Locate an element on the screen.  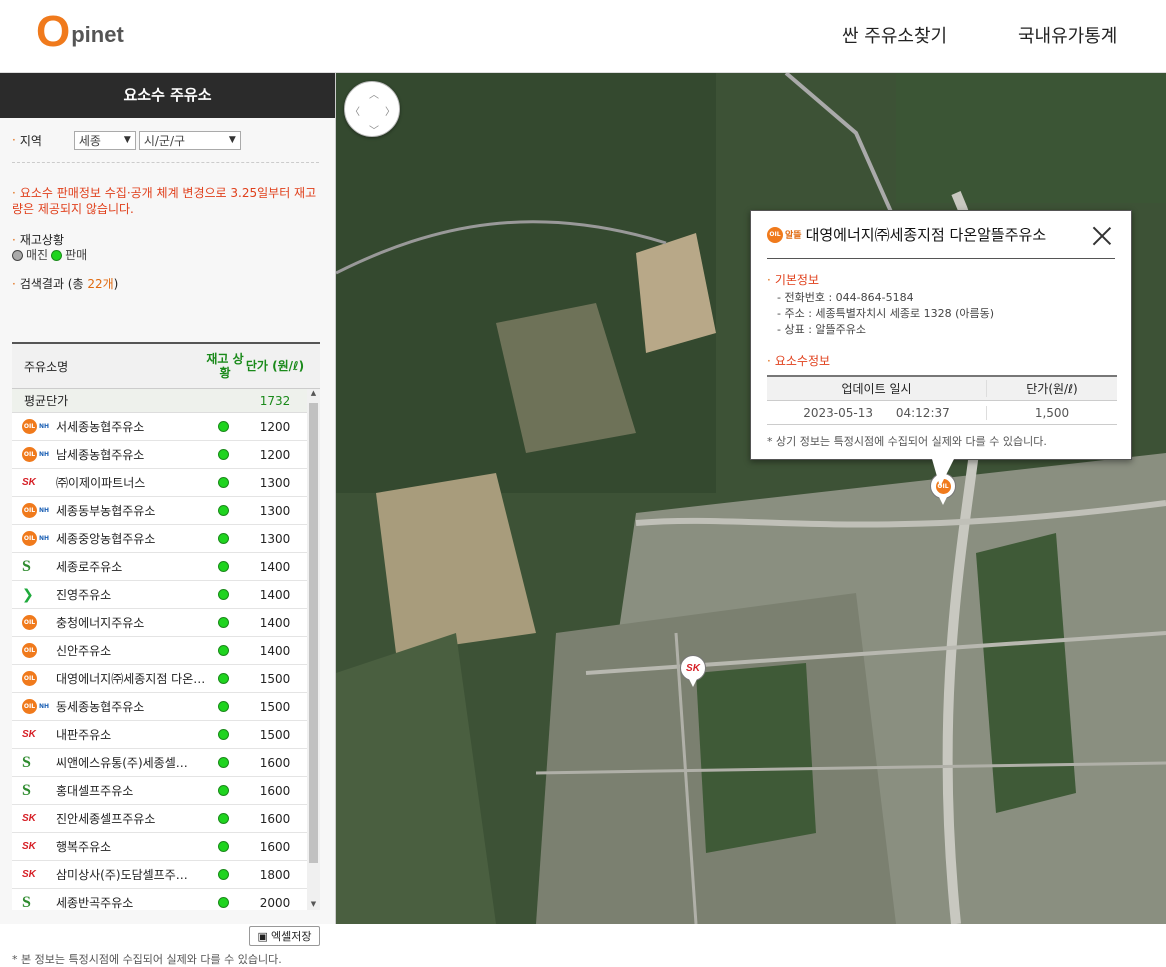
pan-right-icon: 〉 is located at coordinates (390, 110).